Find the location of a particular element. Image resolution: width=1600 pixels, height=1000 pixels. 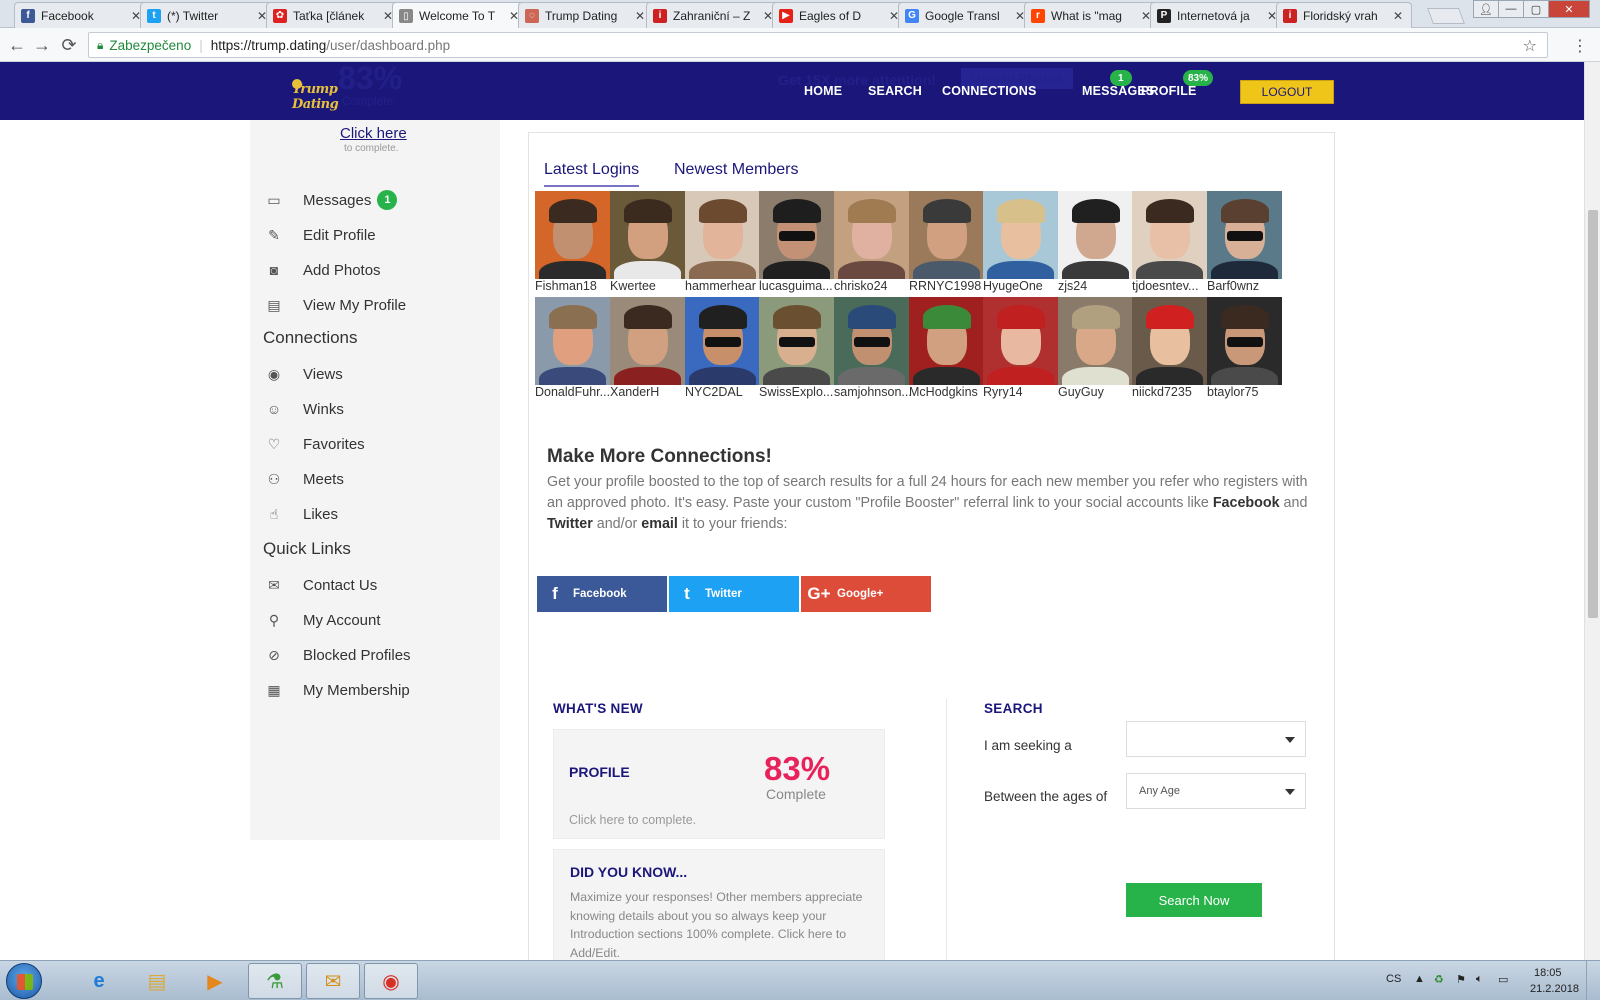

clock-time: 18:05 is located at coordinates (1548, 973).